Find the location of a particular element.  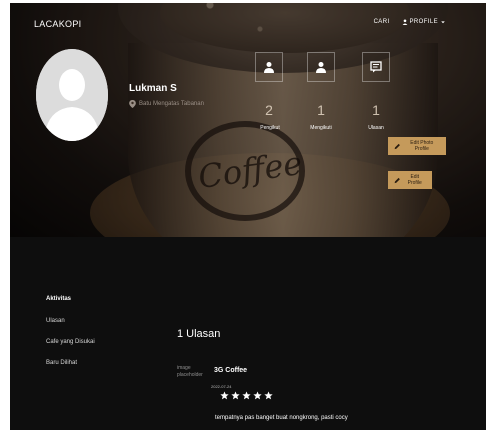

nav-cari-label: CARI is located at coordinates (381, 22).